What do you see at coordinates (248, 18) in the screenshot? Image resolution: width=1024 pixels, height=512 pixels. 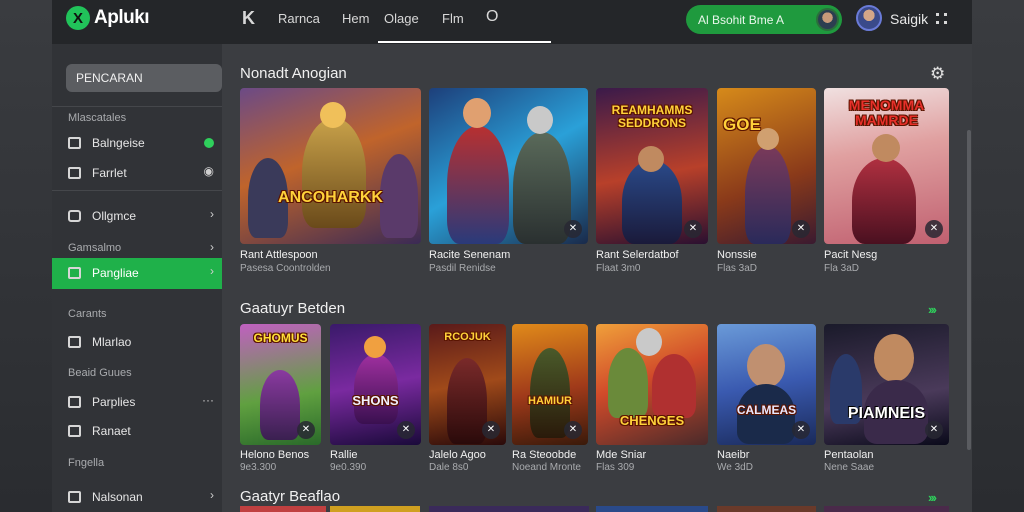 I see `back-icon: K` at bounding box center [248, 18].